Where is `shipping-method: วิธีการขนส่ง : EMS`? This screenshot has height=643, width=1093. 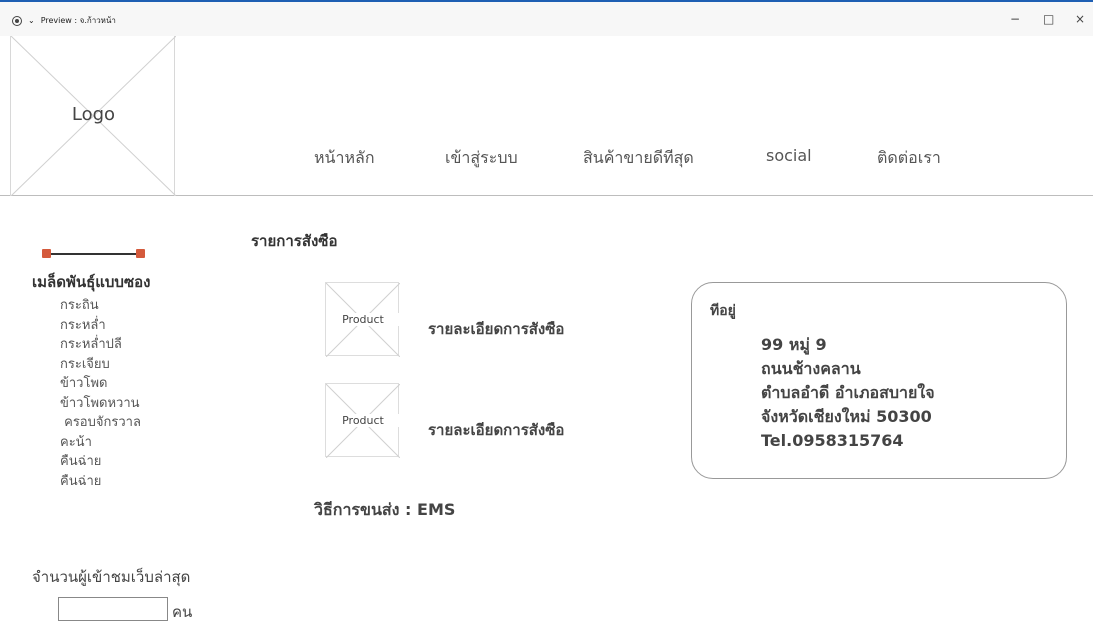 shipping-method: วิธีการขนส่ง : EMS is located at coordinates (385, 509).